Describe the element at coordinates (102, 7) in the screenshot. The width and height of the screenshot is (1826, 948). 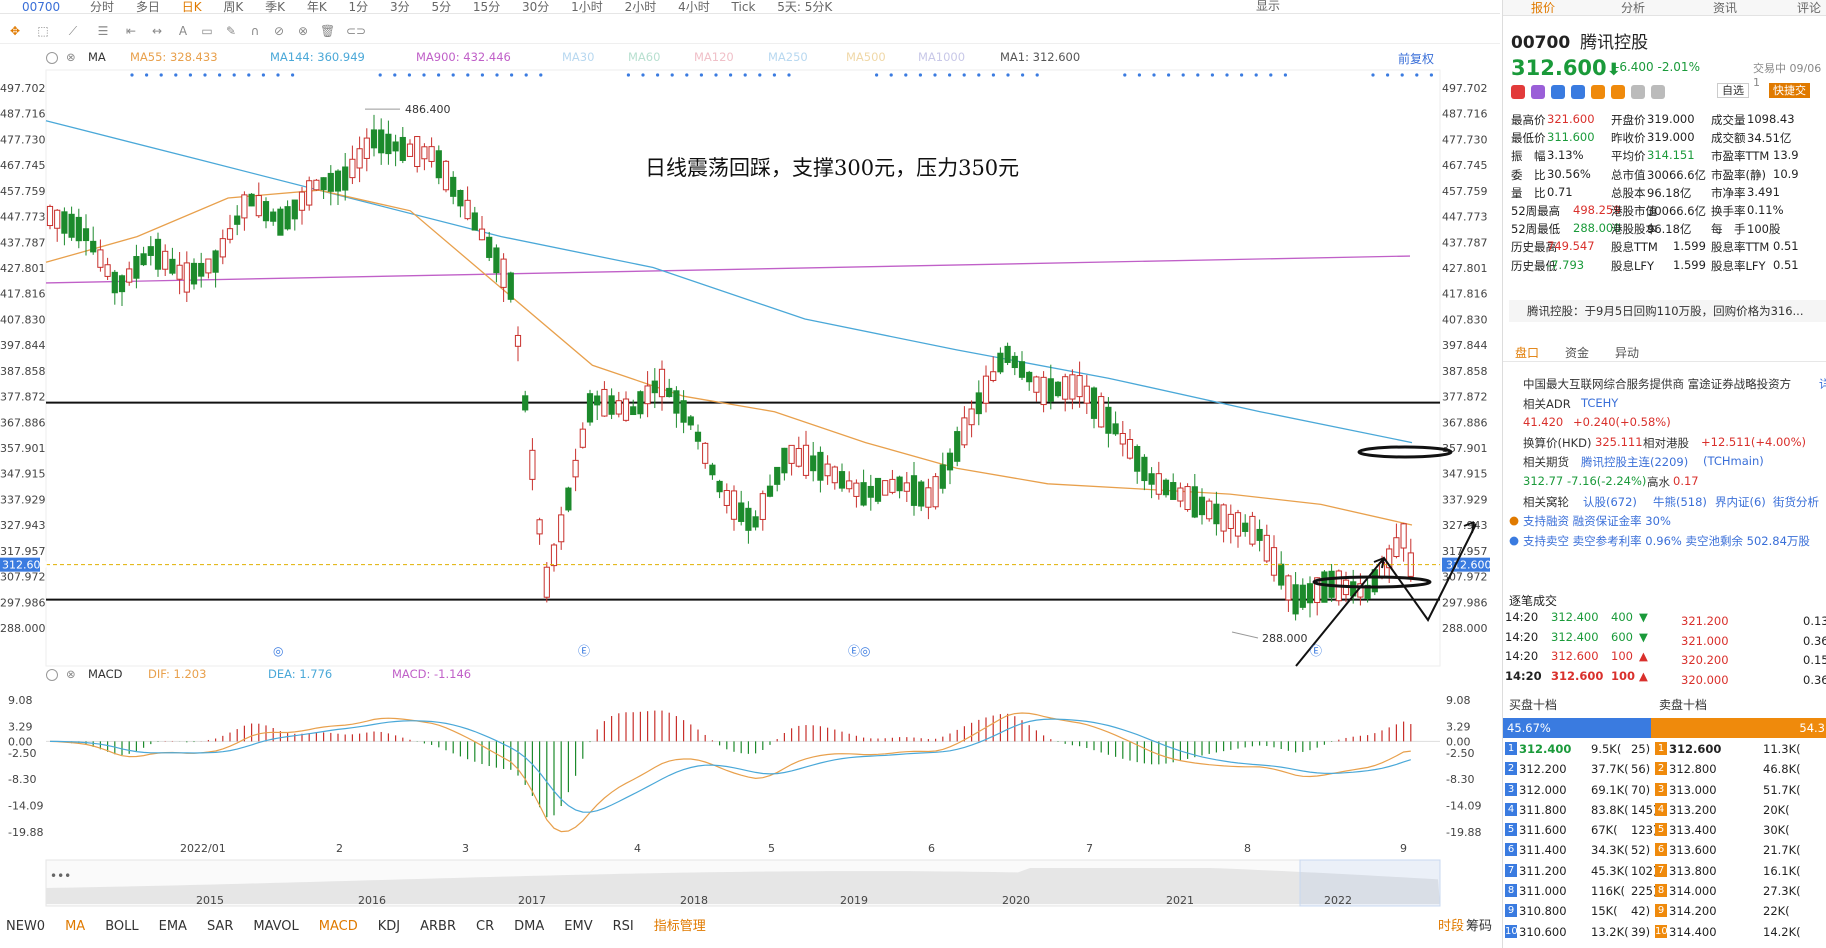
I see `tf-intraday: 分时` at that location.